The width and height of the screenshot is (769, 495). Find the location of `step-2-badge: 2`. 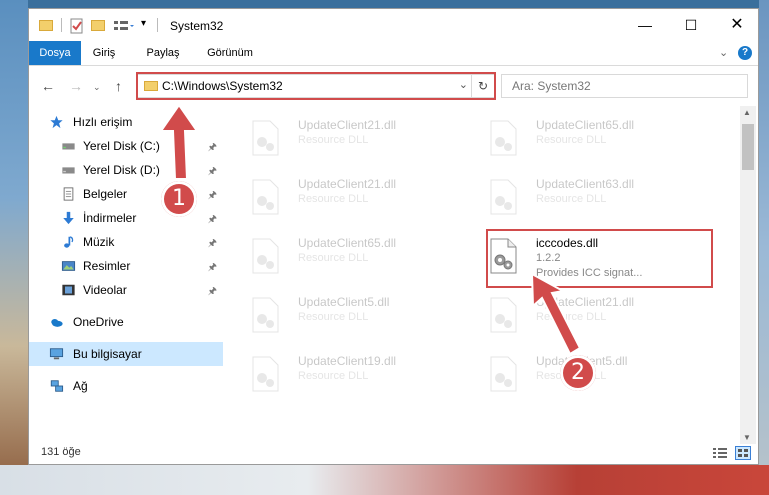

step-2-badge: 2 is located at coordinates (578, 373).